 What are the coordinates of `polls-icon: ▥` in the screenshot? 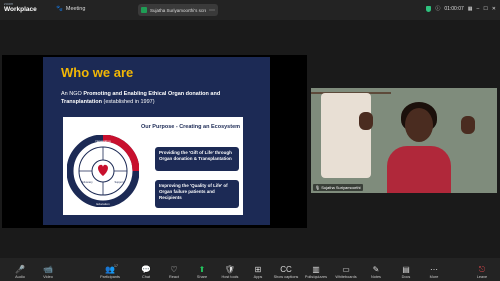 It's located at (316, 269).